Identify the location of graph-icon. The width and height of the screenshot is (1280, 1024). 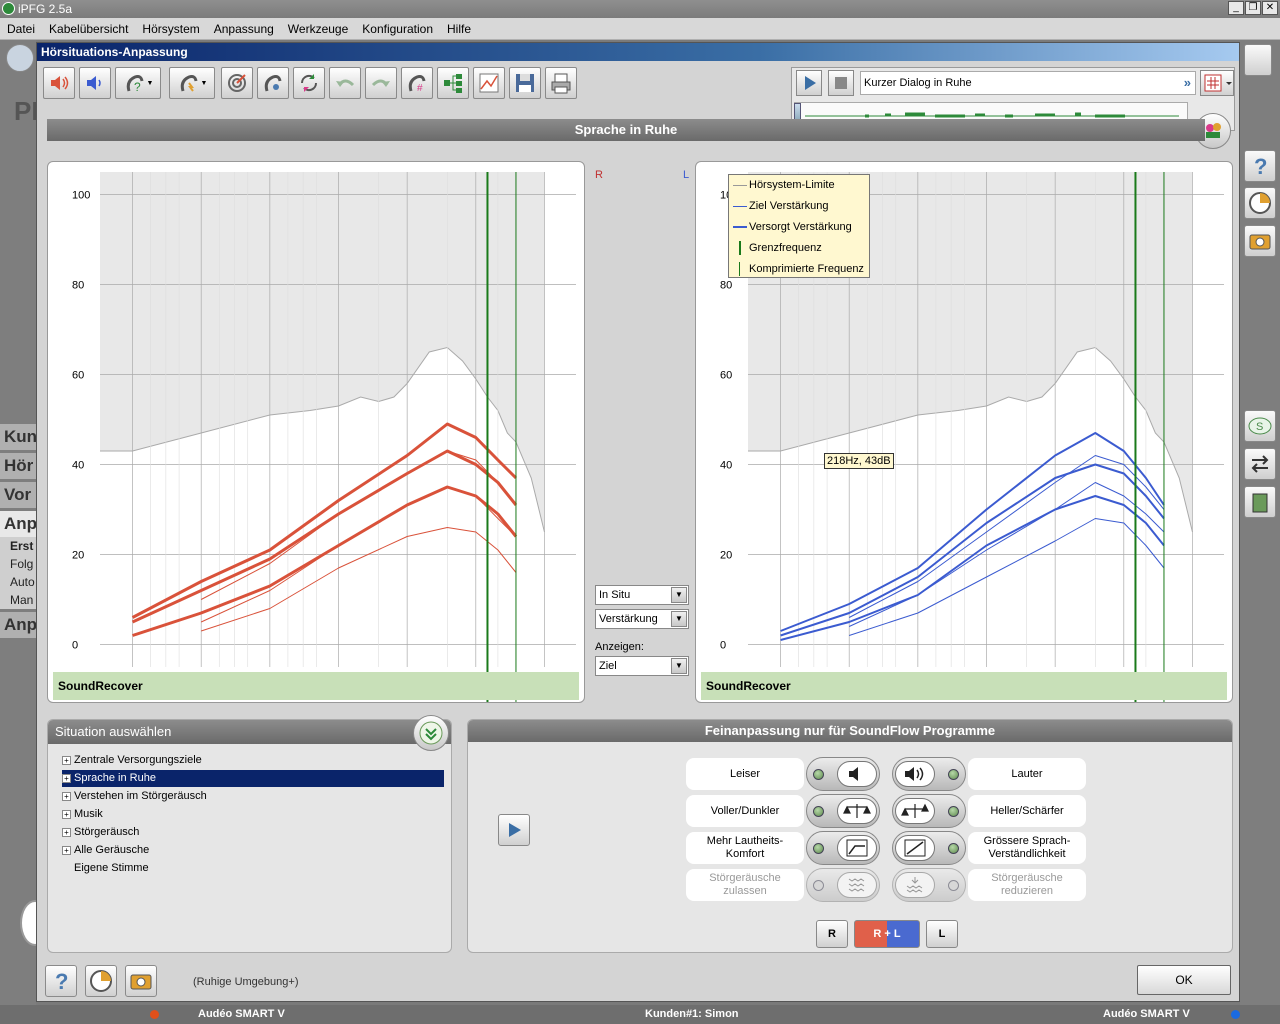
(489, 83).